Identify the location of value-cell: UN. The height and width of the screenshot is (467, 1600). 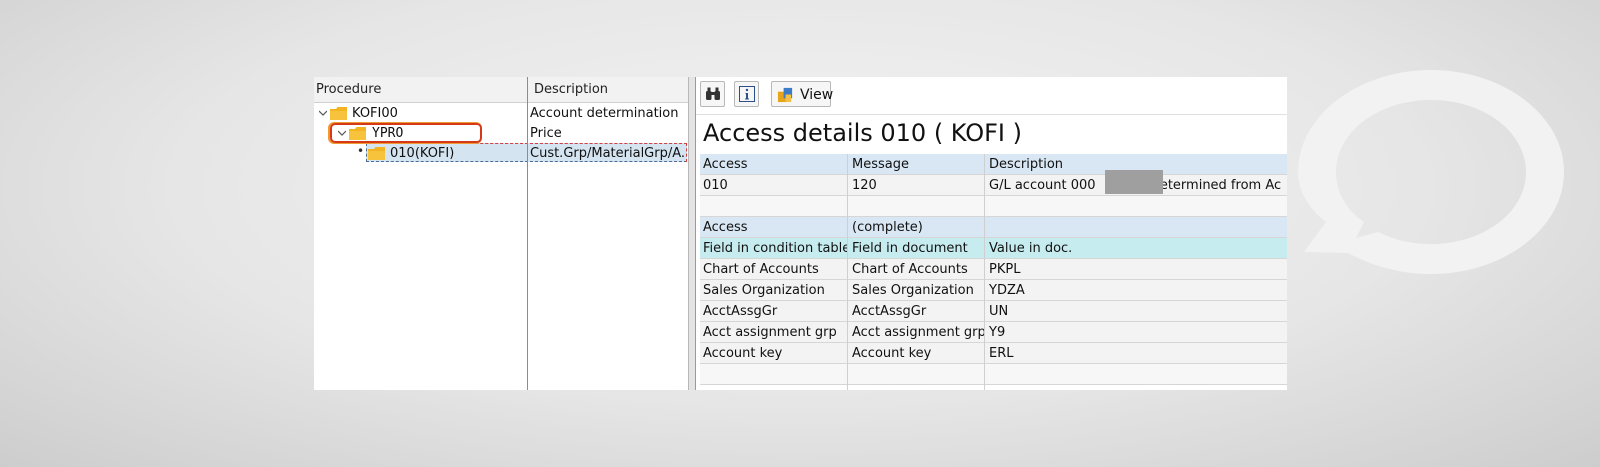
(999, 311).